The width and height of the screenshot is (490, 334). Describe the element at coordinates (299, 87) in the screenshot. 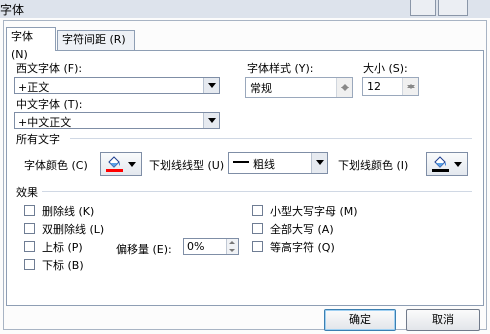

I see `font-style-list: 常规` at that location.